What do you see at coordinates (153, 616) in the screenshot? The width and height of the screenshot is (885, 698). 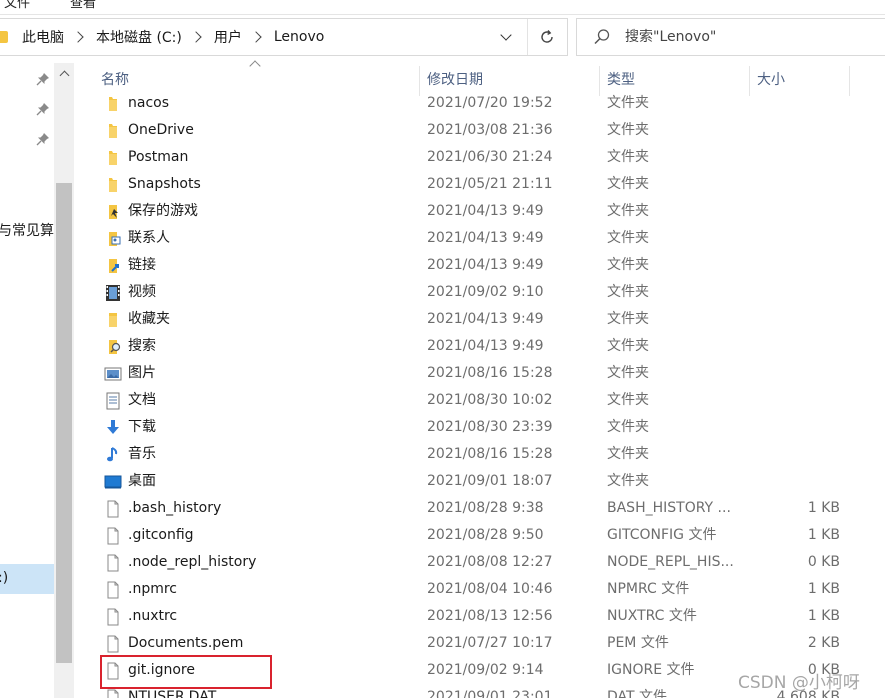 I see `file-name: .nuxtrc` at bounding box center [153, 616].